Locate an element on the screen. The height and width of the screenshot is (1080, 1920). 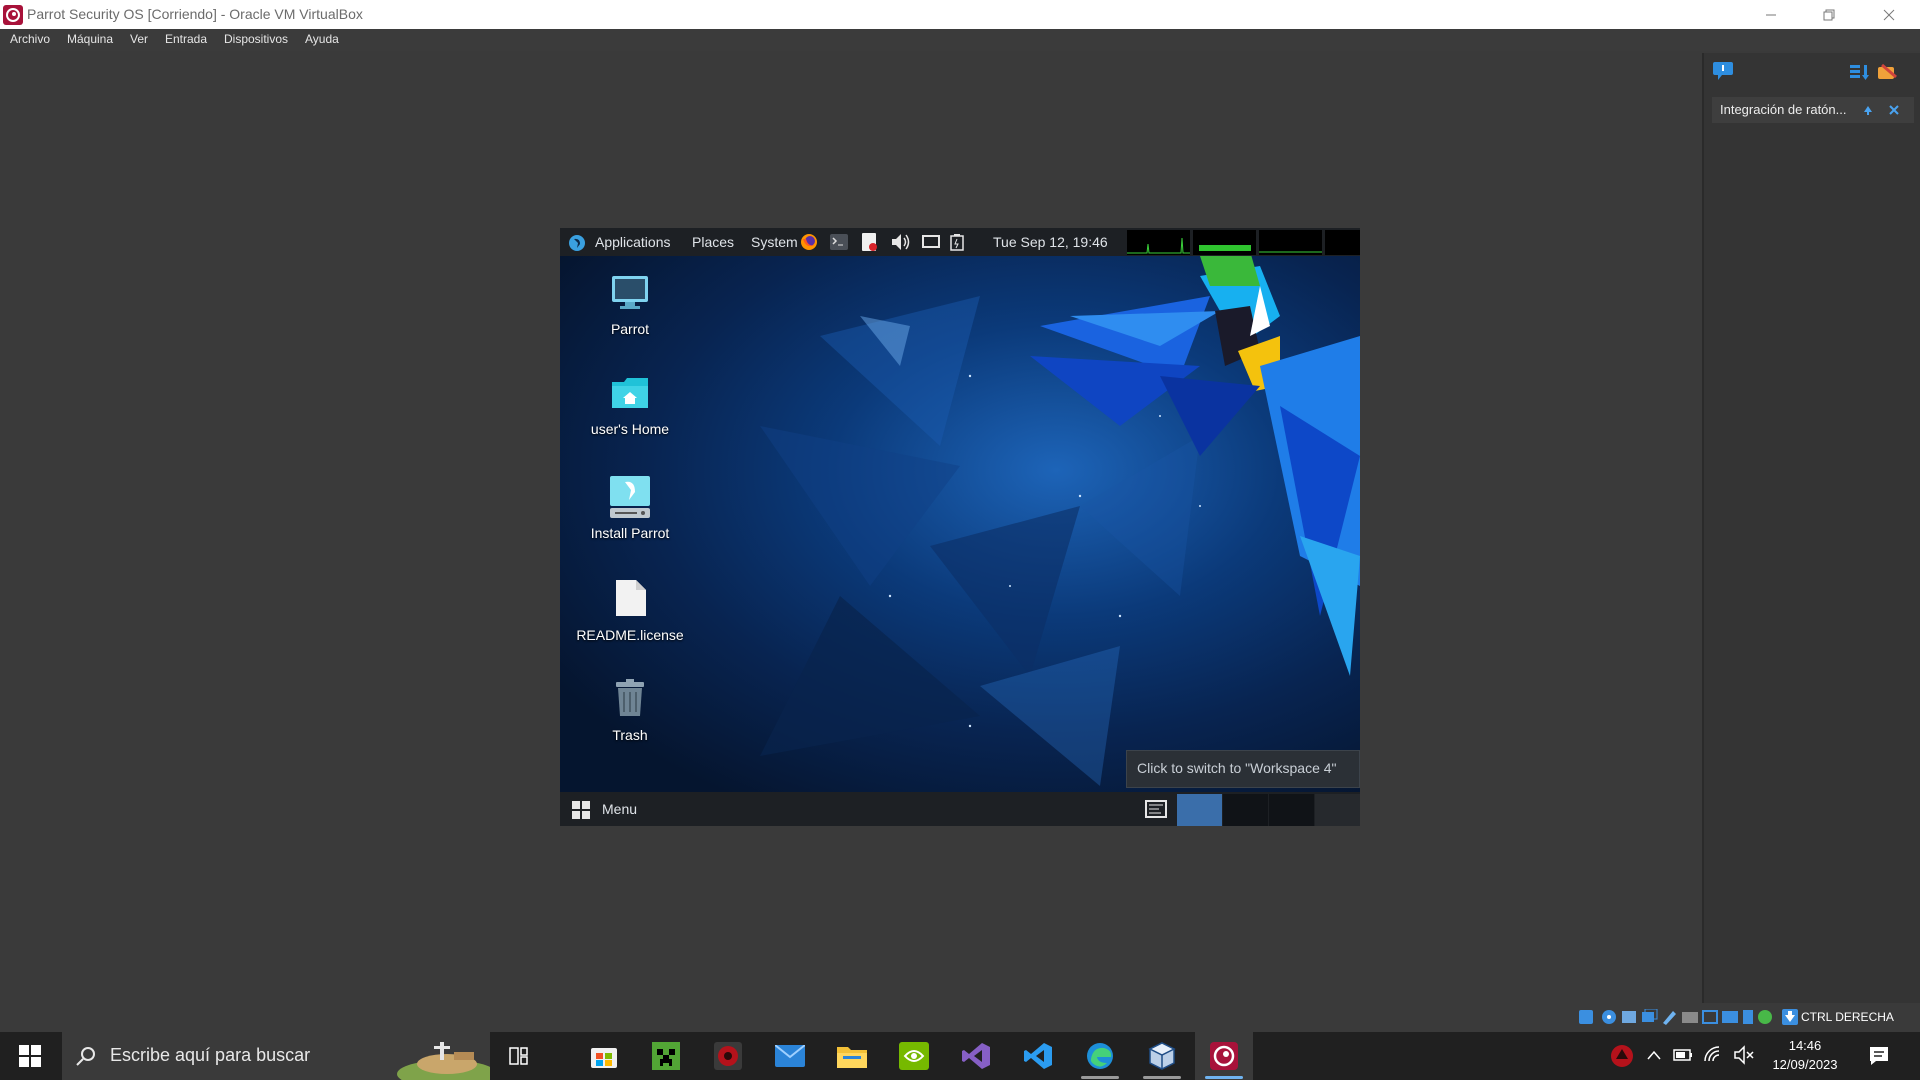
monitor-icon is located at coordinates (630, 292).